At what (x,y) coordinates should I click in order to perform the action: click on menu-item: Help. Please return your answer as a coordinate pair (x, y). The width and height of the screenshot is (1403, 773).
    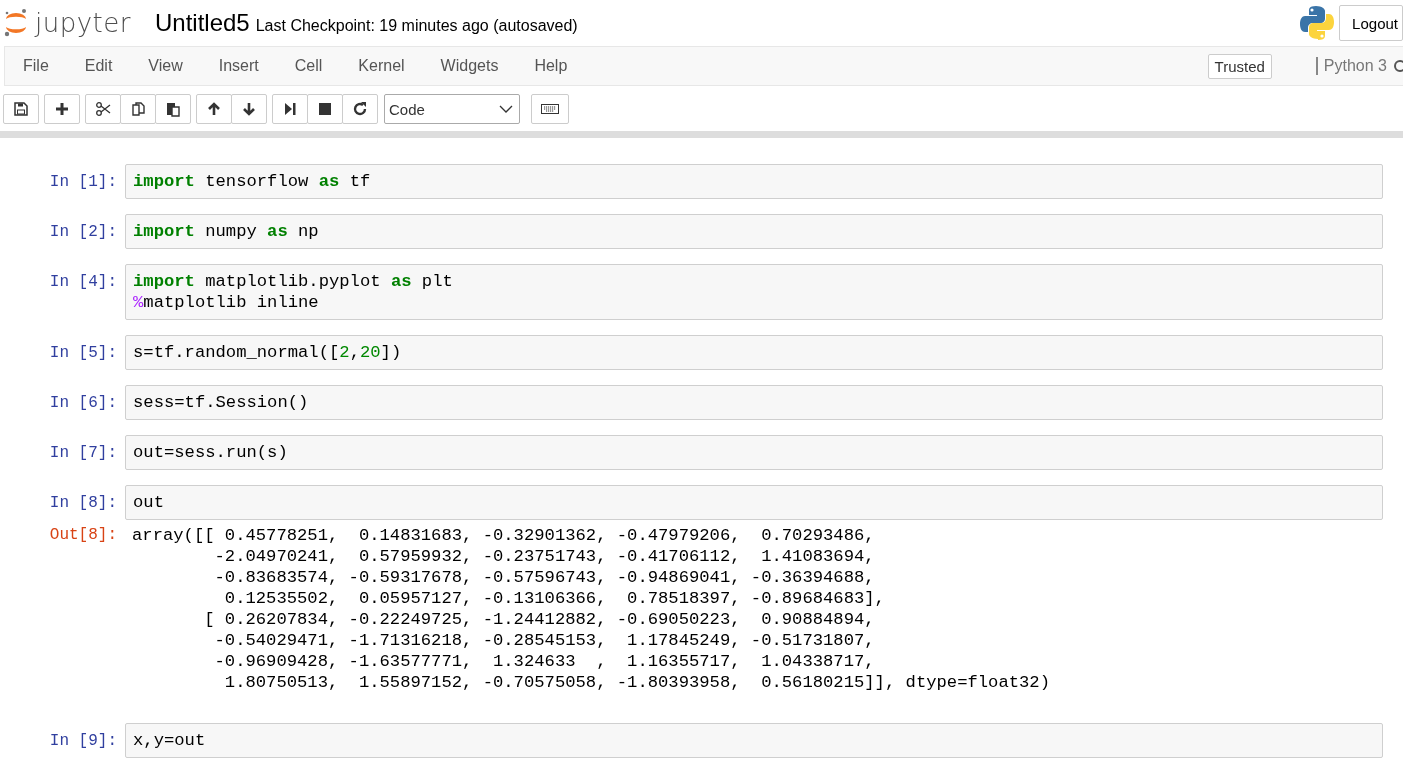
    Looking at the image, I should click on (551, 66).